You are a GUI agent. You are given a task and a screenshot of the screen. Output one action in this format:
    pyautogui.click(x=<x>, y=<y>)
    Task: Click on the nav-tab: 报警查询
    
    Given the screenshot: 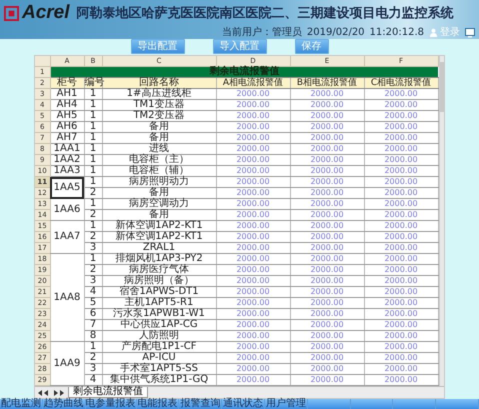 What is the action you would take?
    pyautogui.click(x=200, y=404)
    